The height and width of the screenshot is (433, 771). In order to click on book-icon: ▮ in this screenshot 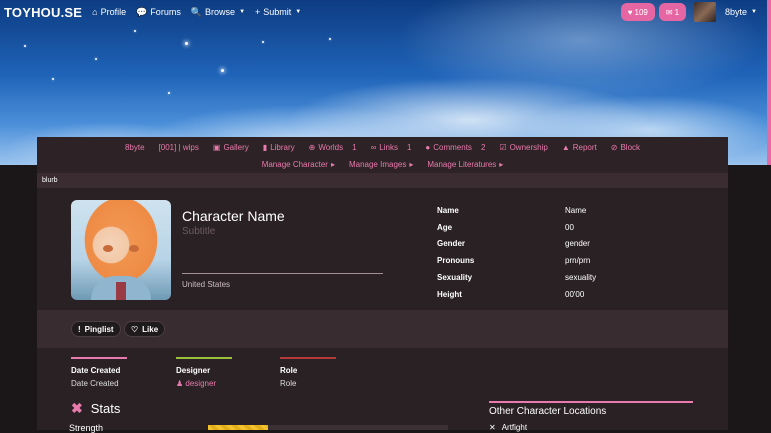, I will do `click(265, 147)`.